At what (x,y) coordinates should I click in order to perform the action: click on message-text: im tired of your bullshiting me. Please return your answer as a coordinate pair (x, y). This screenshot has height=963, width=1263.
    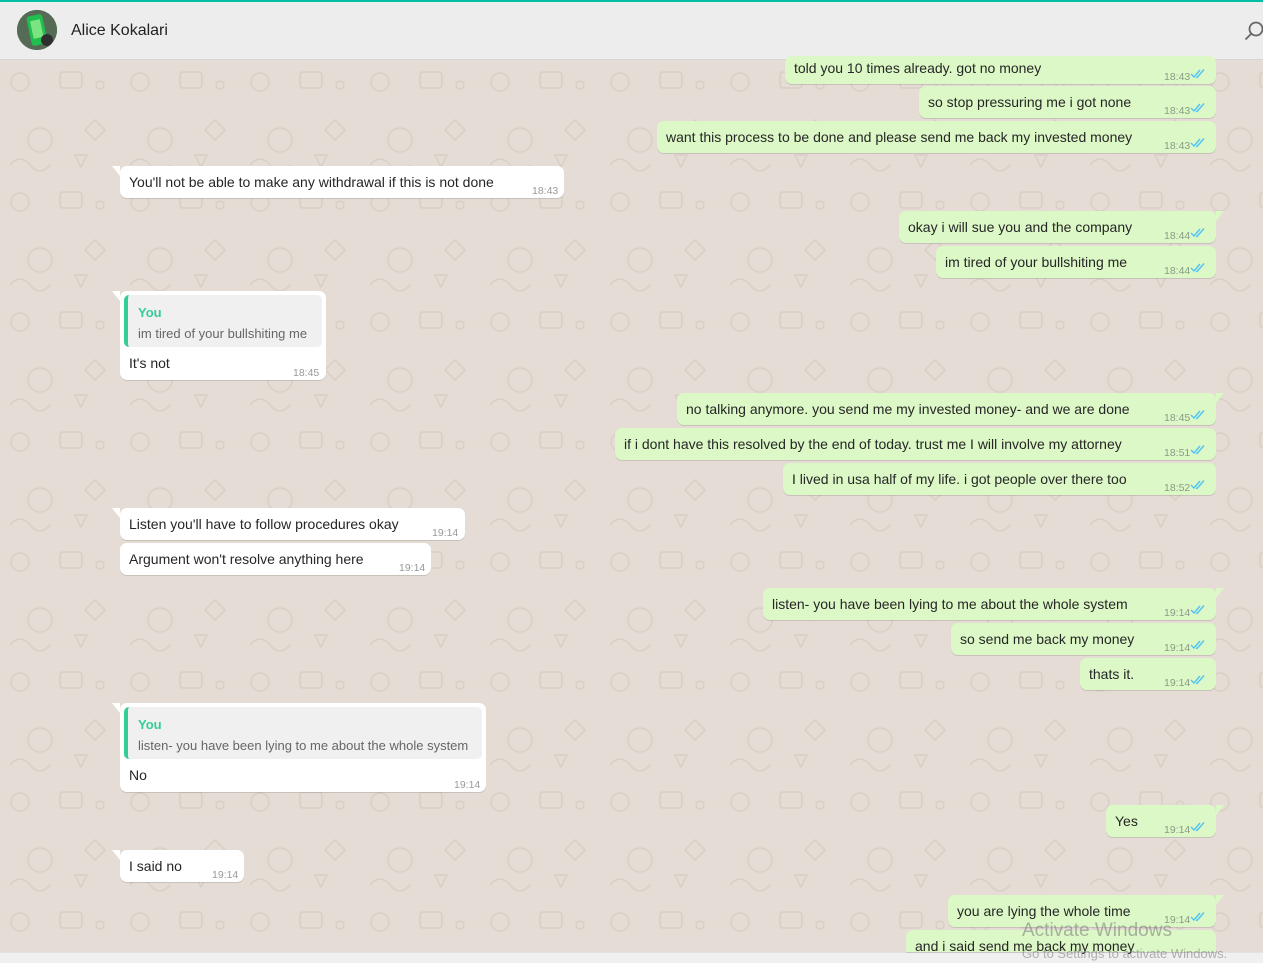
    Looking at the image, I should click on (1036, 262).